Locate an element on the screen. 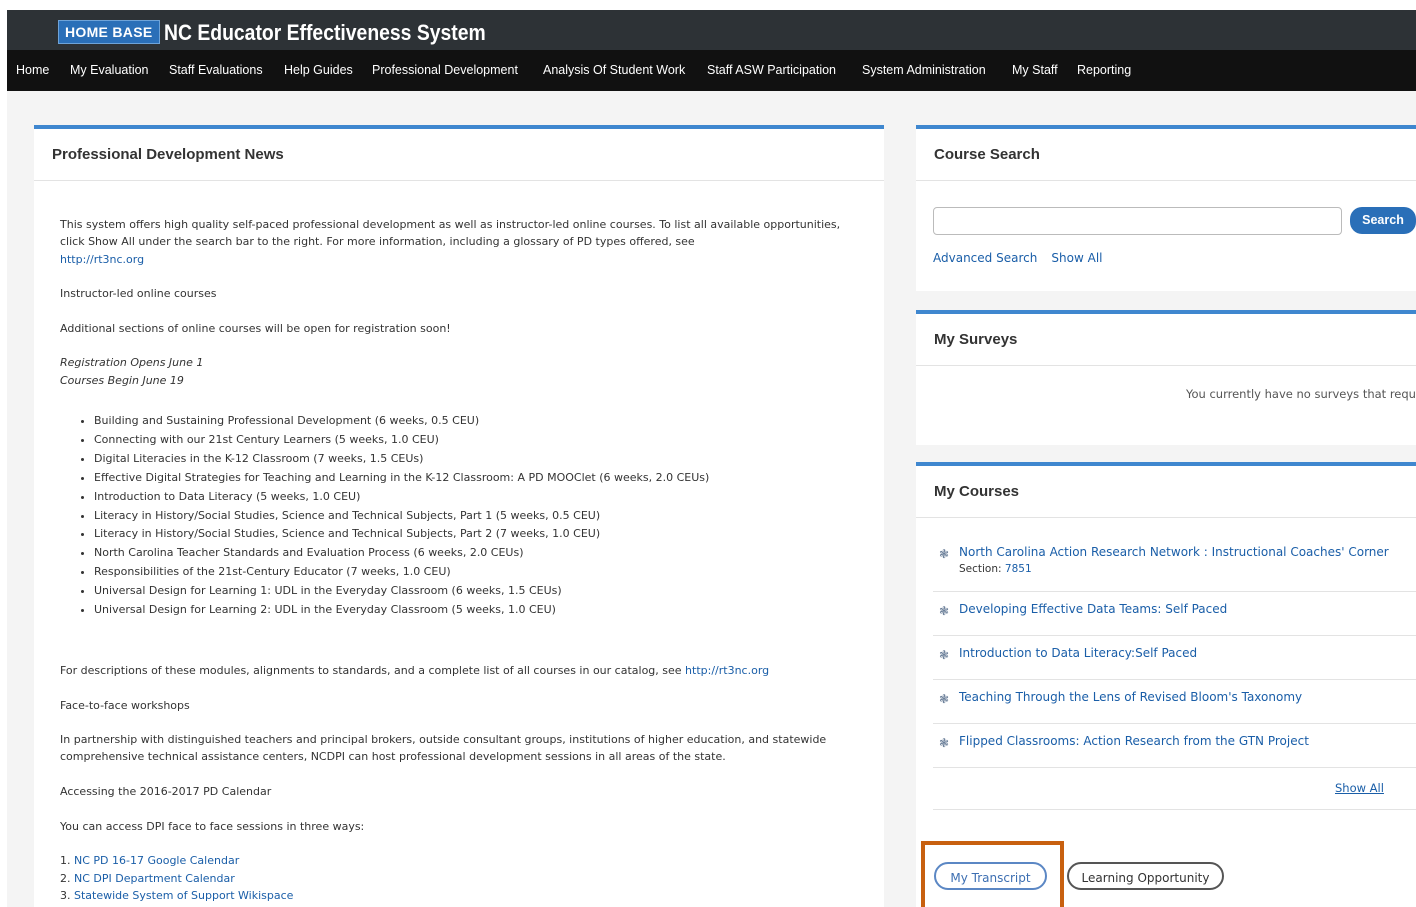  face-to-face-heading: Face-to-face workshops is located at coordinates (125, 705).